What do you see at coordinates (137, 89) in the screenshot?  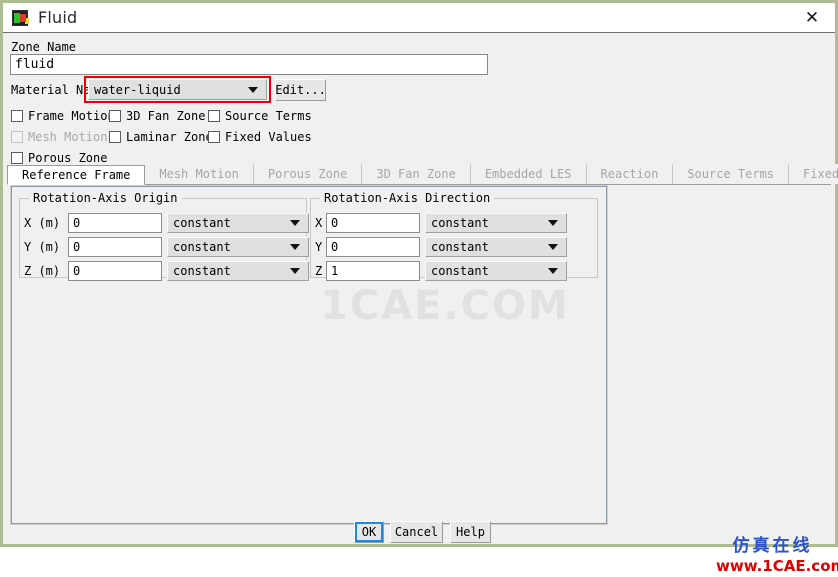 I see `material-name-value: water-liquid` at bounding box center [137, 89].